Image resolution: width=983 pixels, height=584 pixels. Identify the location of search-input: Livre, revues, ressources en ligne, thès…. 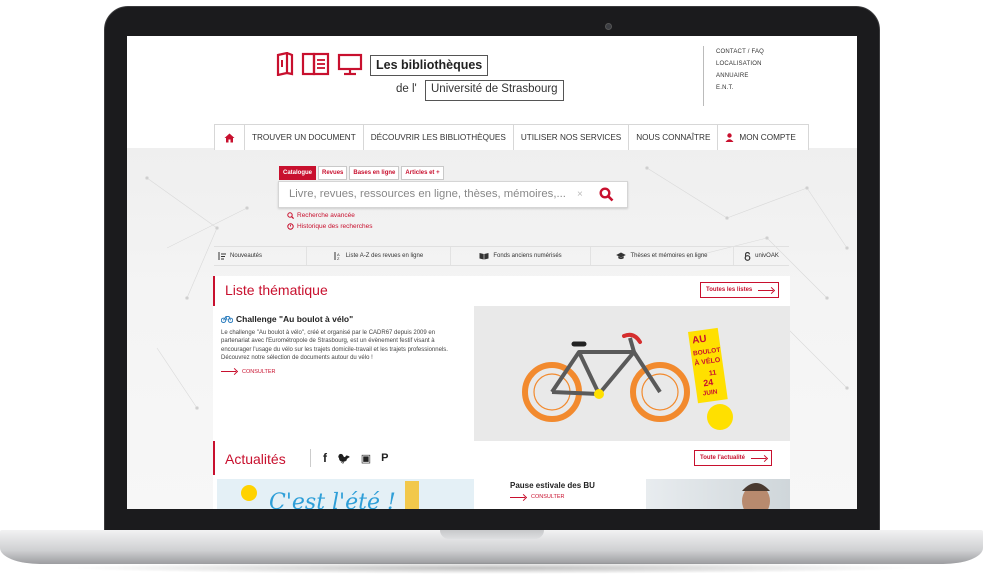
(453, 194).